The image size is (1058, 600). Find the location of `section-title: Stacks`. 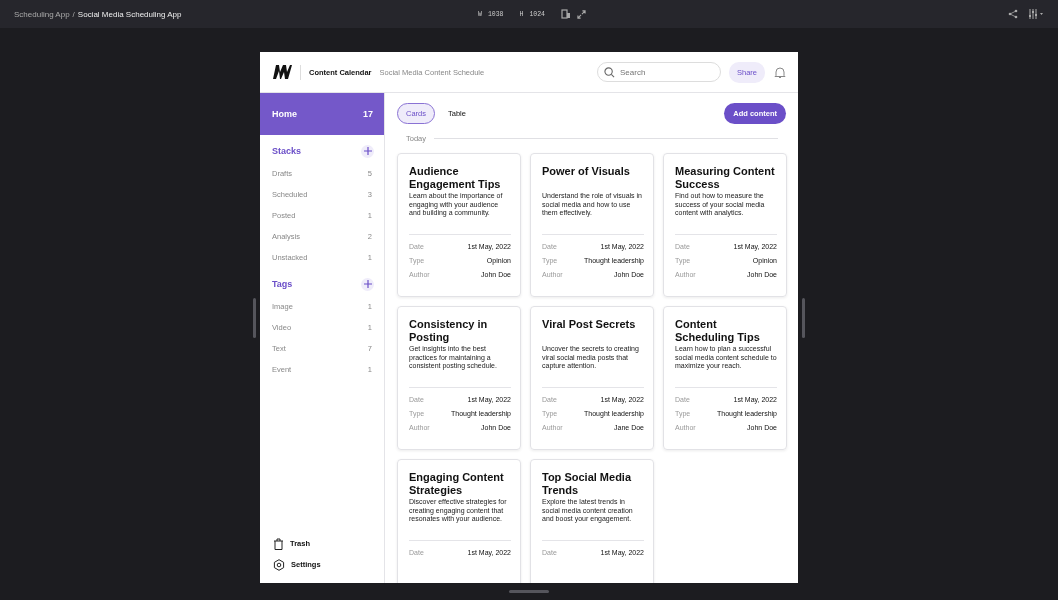

section-title: Stacks is located at coordinates (287, 151).